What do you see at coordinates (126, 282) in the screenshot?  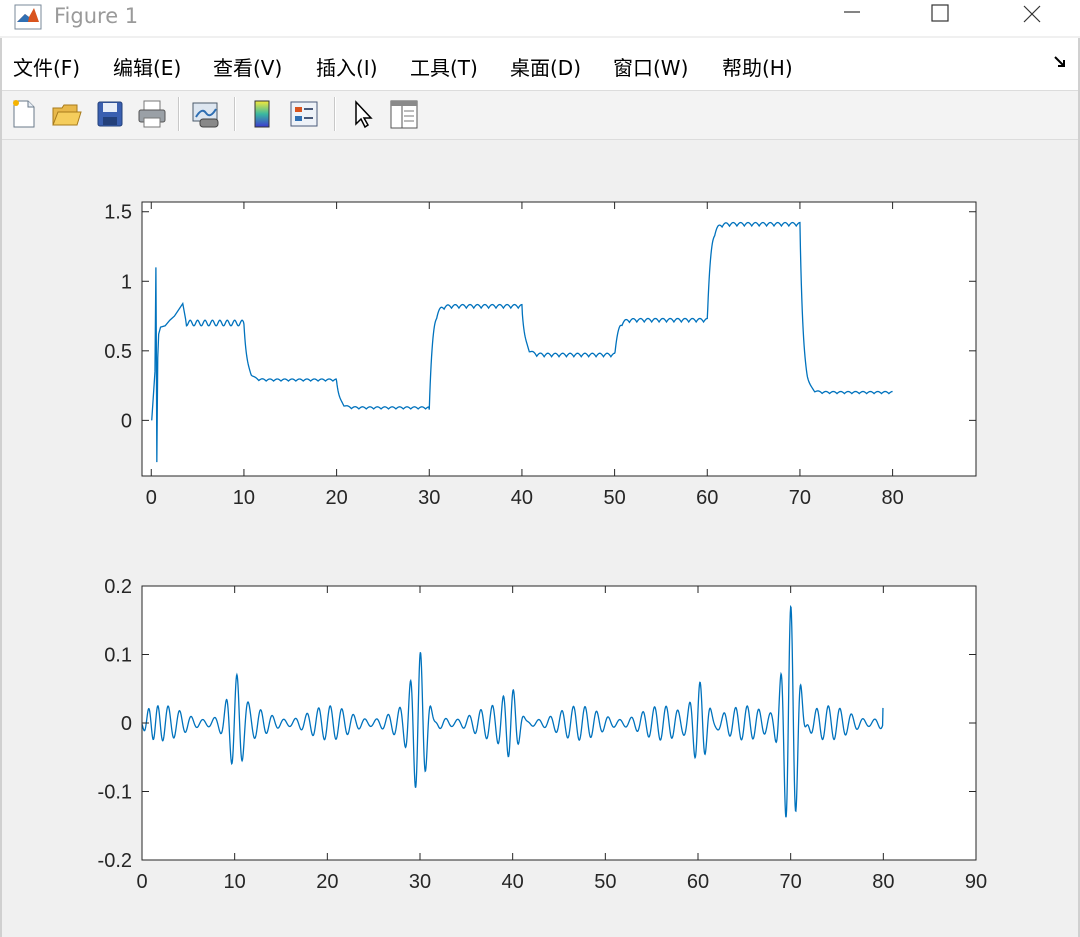 I see `y-tick-label: 1` at bounding box center [126, 282].